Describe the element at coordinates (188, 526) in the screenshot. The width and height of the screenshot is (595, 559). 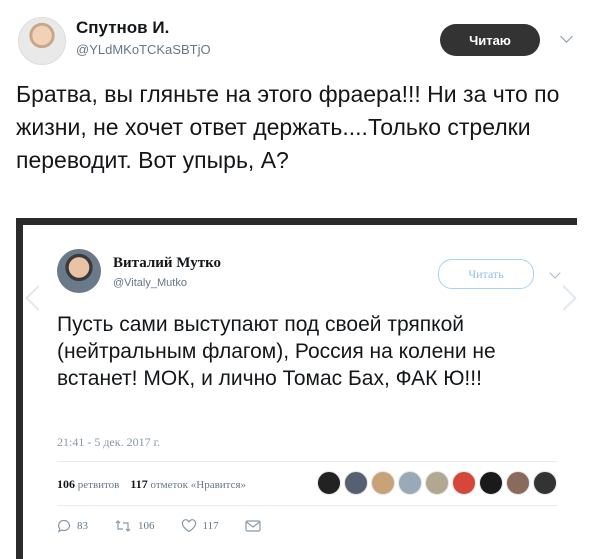
I see `heart-icon` at that location.